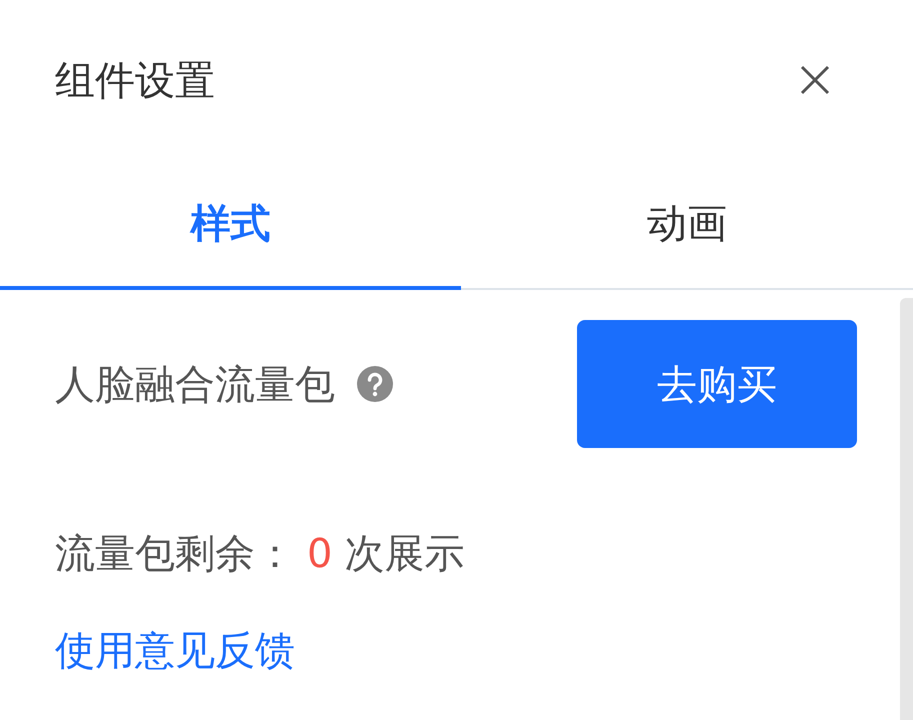 This screenshot has height=720, width=913. What do you see at coordinates (135, 81) in the screenshot?
I see `panel-title: 组件设置` at bounding box center [135, 81].